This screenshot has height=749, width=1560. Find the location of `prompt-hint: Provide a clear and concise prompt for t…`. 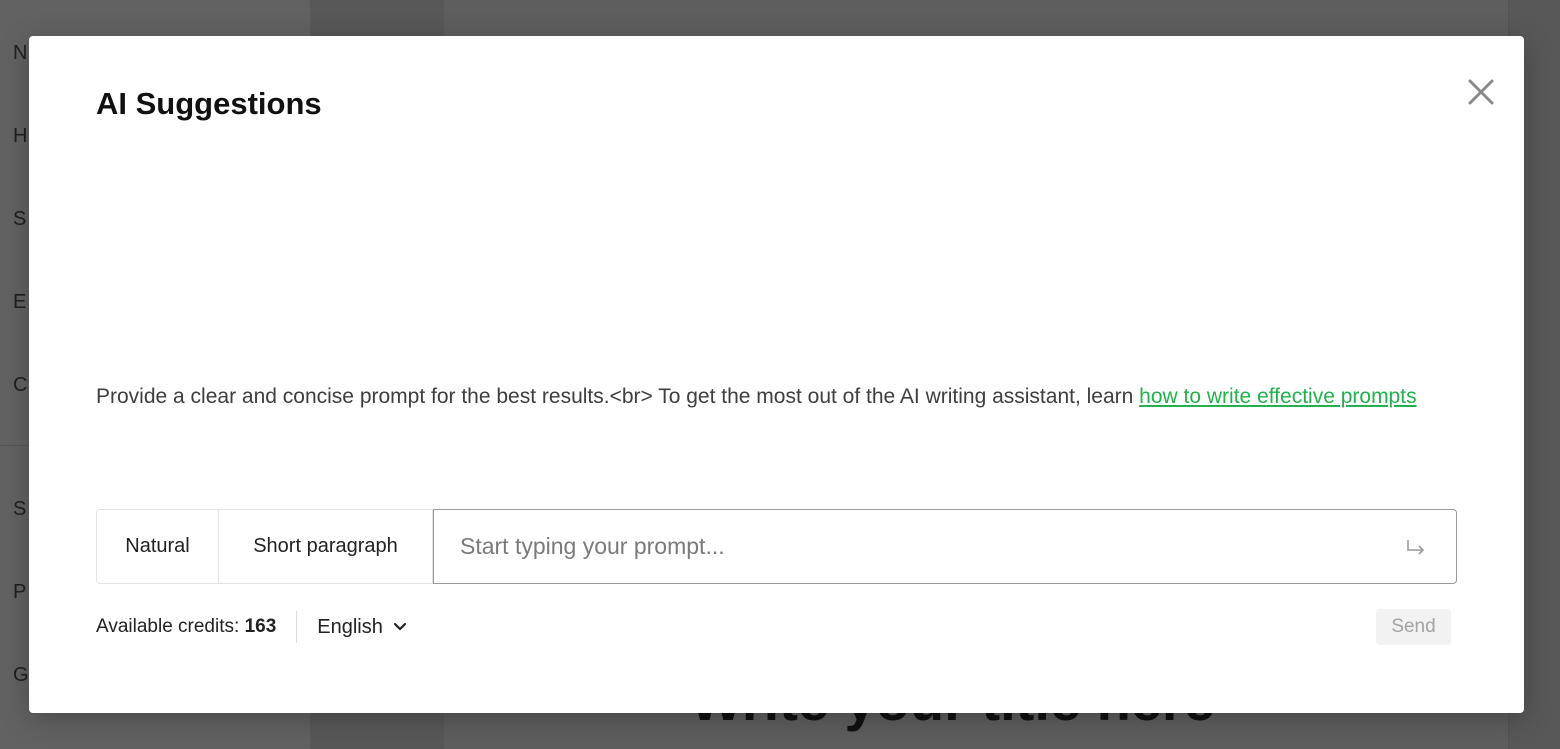

prompt-hint: Provide a clear and concise prompt for t… is located at coordinates (761, 396).